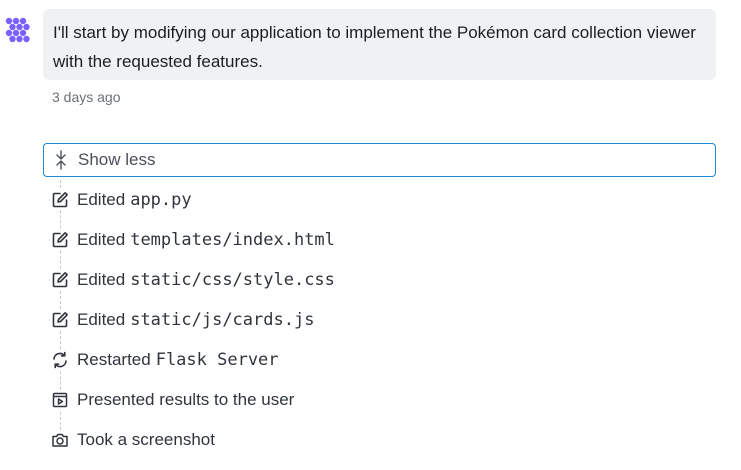 The image size is (741, 470). I want to click on step-file: app.py, so click(161, 200).